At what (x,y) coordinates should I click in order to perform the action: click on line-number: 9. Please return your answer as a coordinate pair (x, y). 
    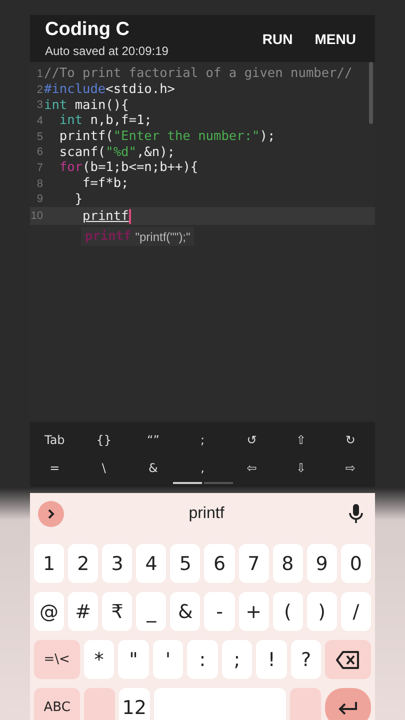
    Looking at the image, I should click on (39, 199).